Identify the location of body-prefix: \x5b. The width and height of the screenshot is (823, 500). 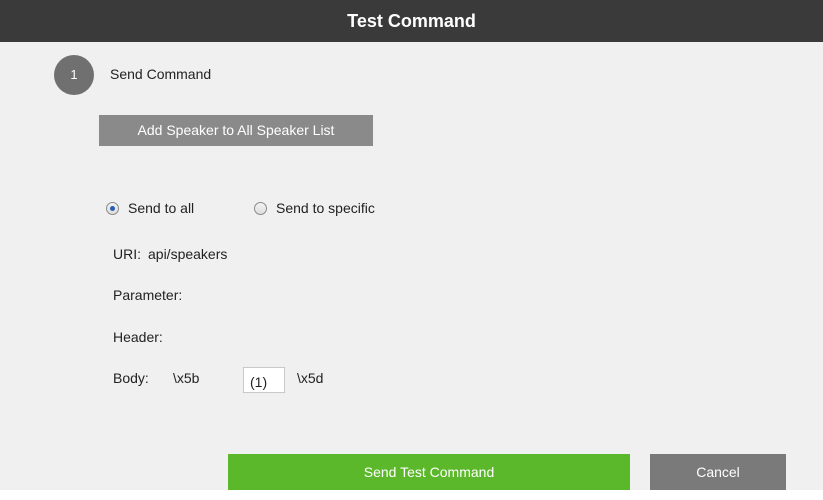
(186, 378).